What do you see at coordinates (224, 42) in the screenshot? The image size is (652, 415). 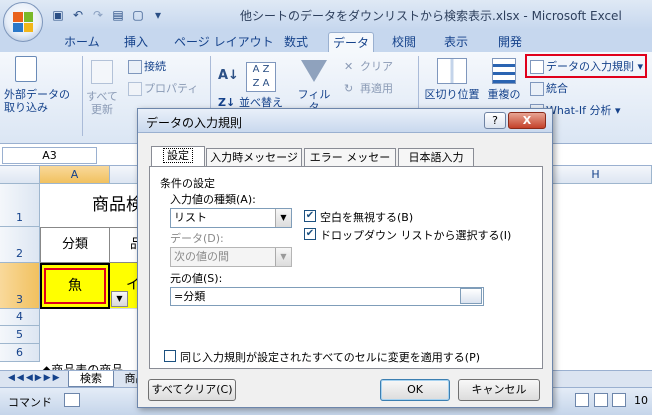 I see `tab-page-layout: ページ レイアウト` at bounding box center [224, 42].